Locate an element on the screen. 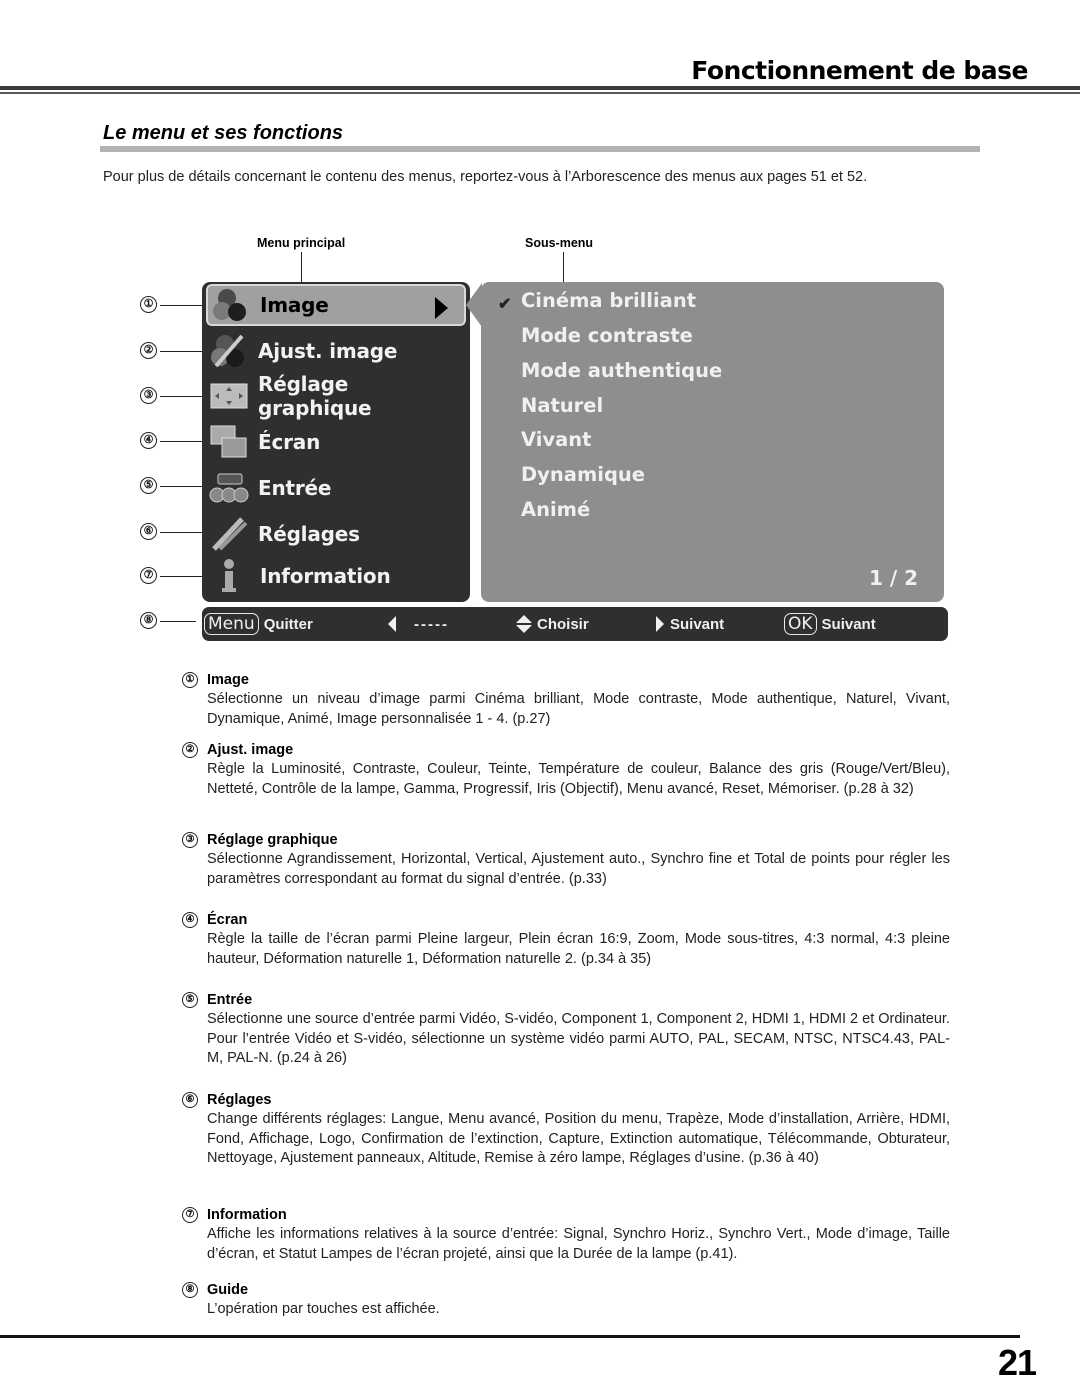 The width and height of the screenshot is (1080, 1397). sub-menu-label: Sous-menu is located at coordinates (559, 243).